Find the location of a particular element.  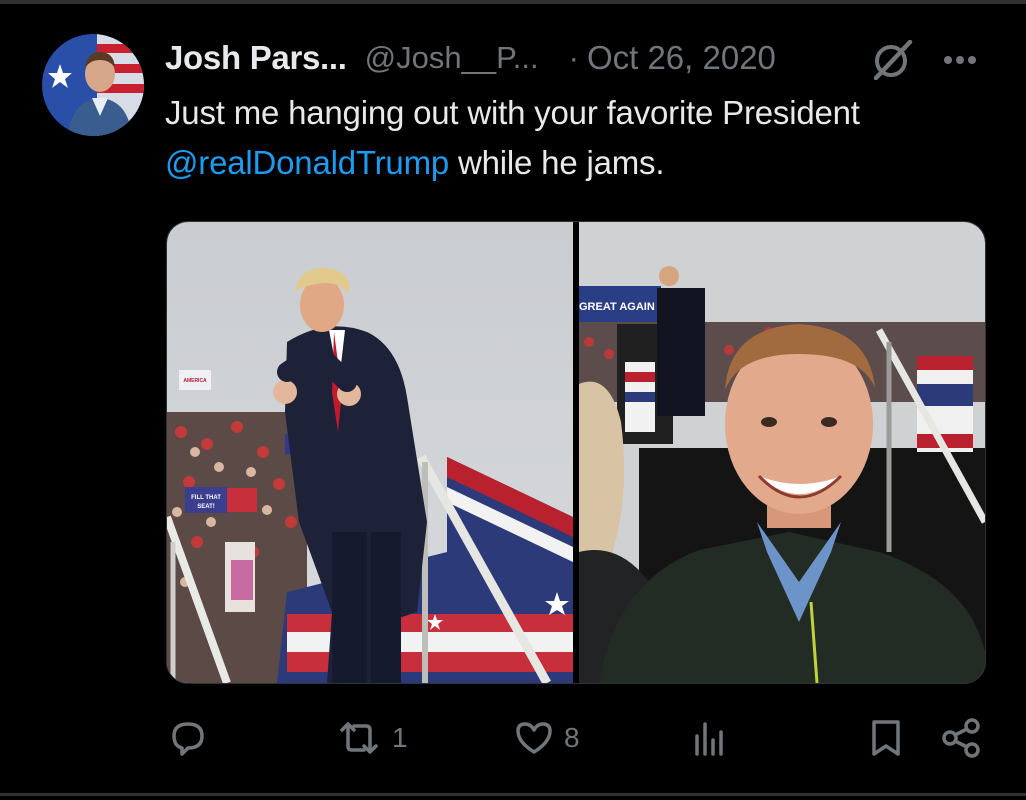

action-bar: 1 8 is located at coordinates (576, 738).